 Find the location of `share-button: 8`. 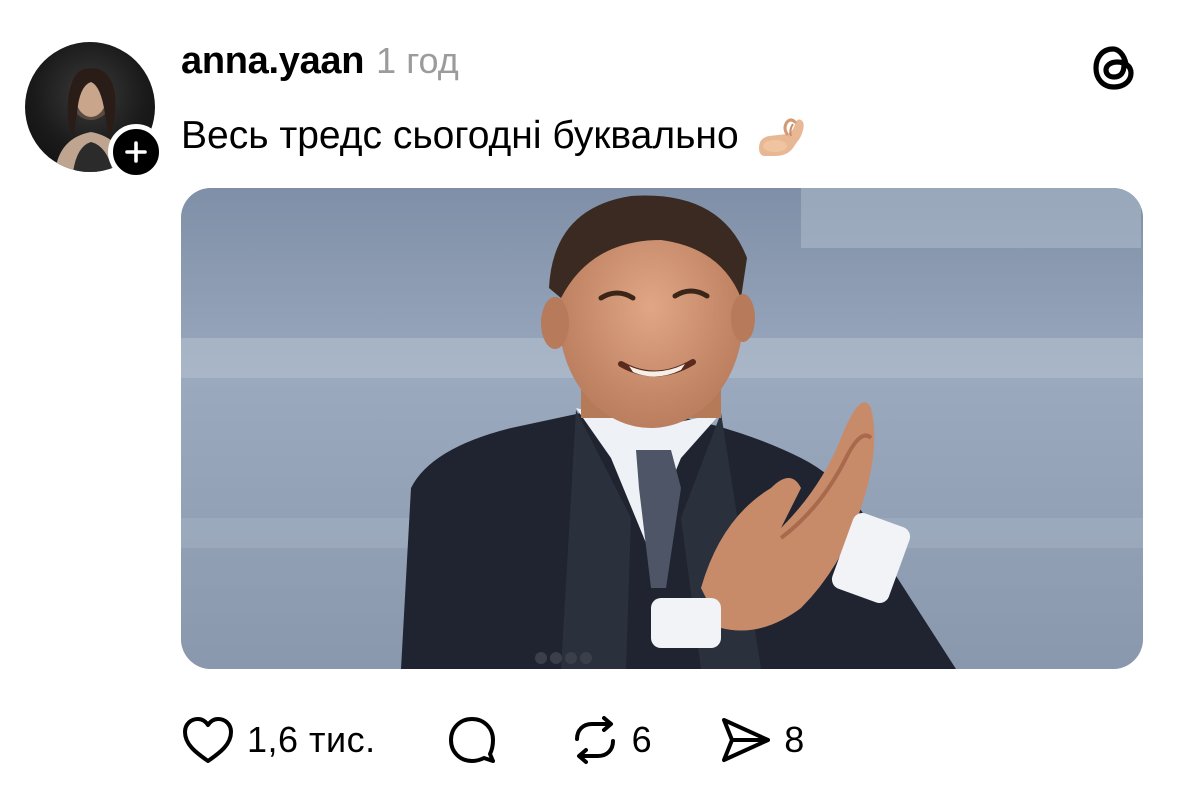

share-button: 8 is located at coordinates (762, 740).